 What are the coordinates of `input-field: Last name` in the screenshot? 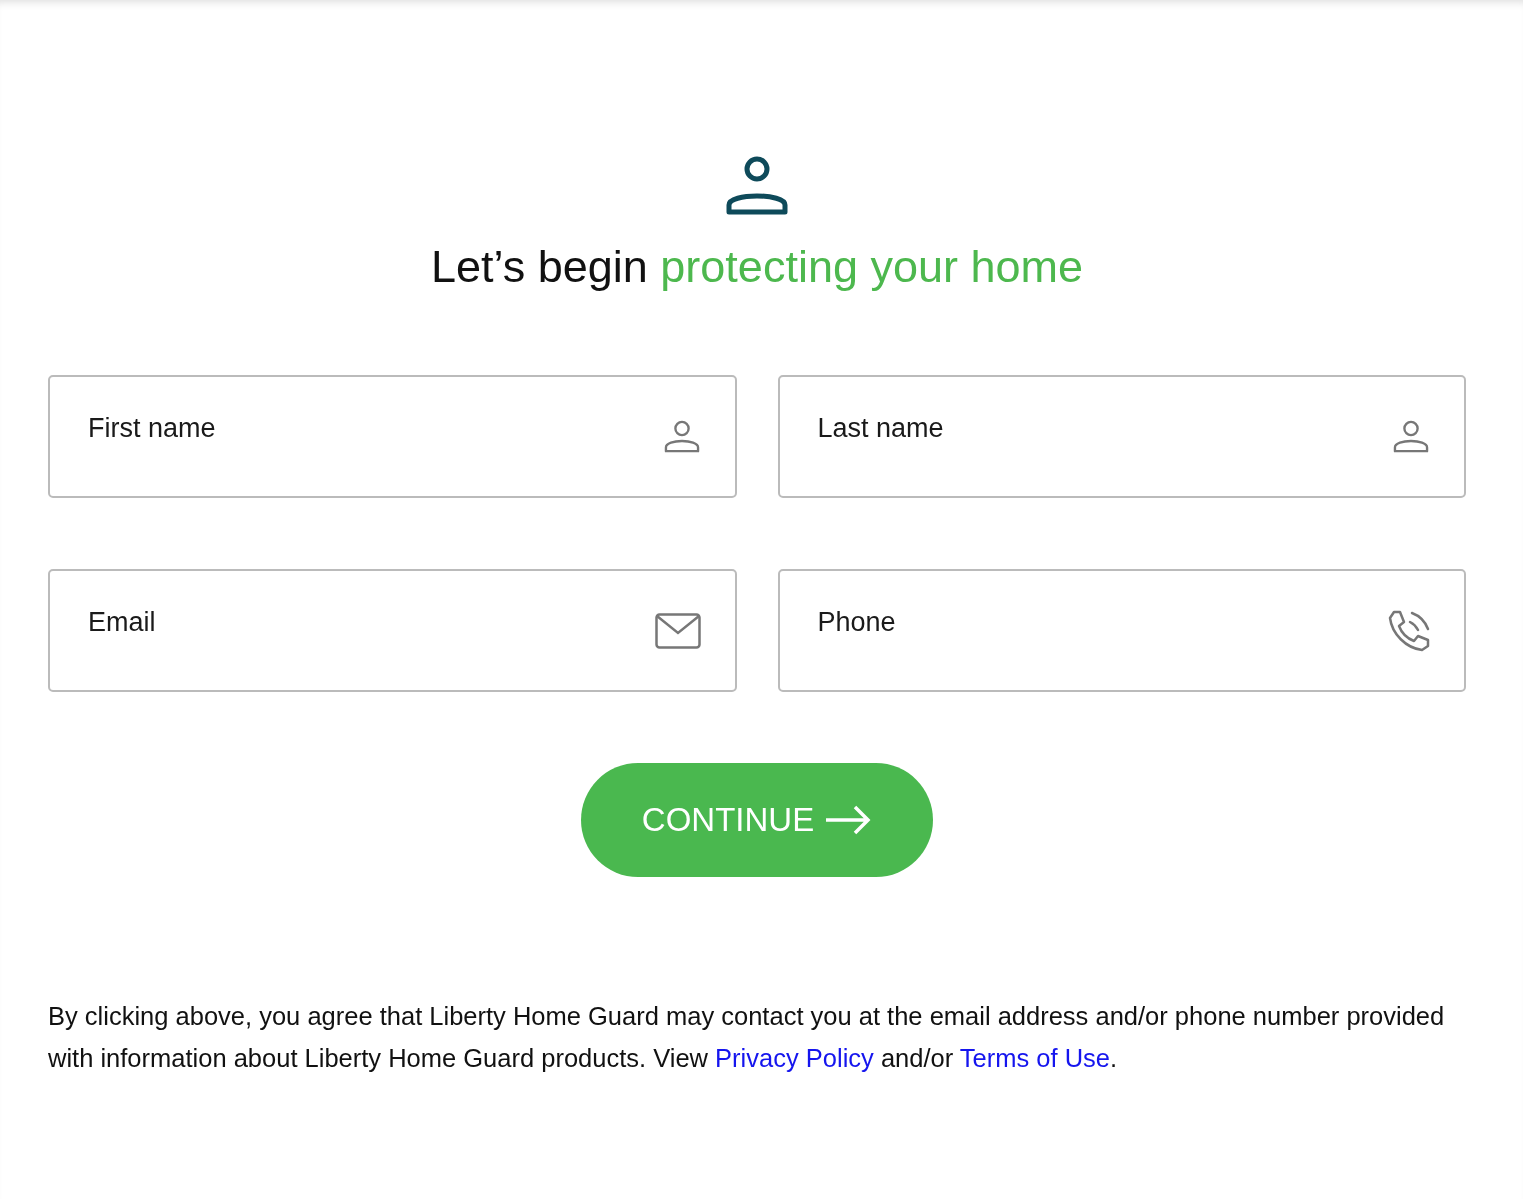 It's located at (1121, 436).